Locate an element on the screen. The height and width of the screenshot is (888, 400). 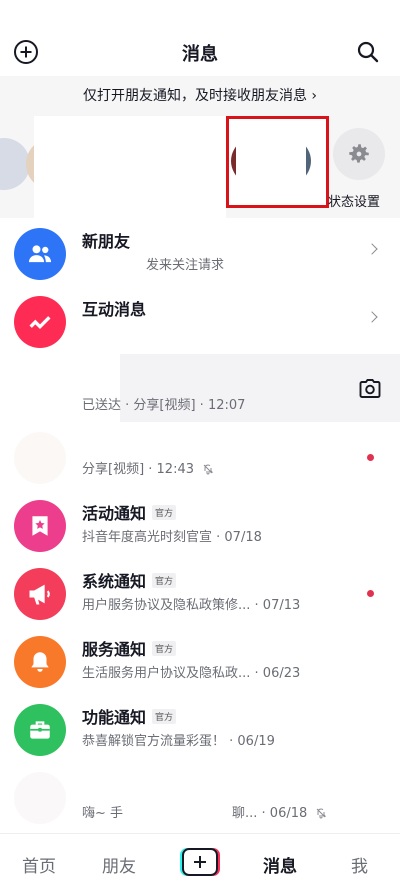
nav-me: 我 is located at coordinates (359, 864).